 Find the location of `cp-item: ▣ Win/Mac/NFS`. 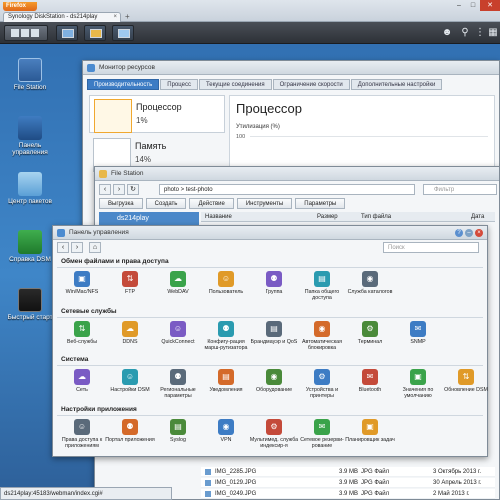

cp-item: ▣ Win/Mac/NFS is located at coordinates (82, 283).